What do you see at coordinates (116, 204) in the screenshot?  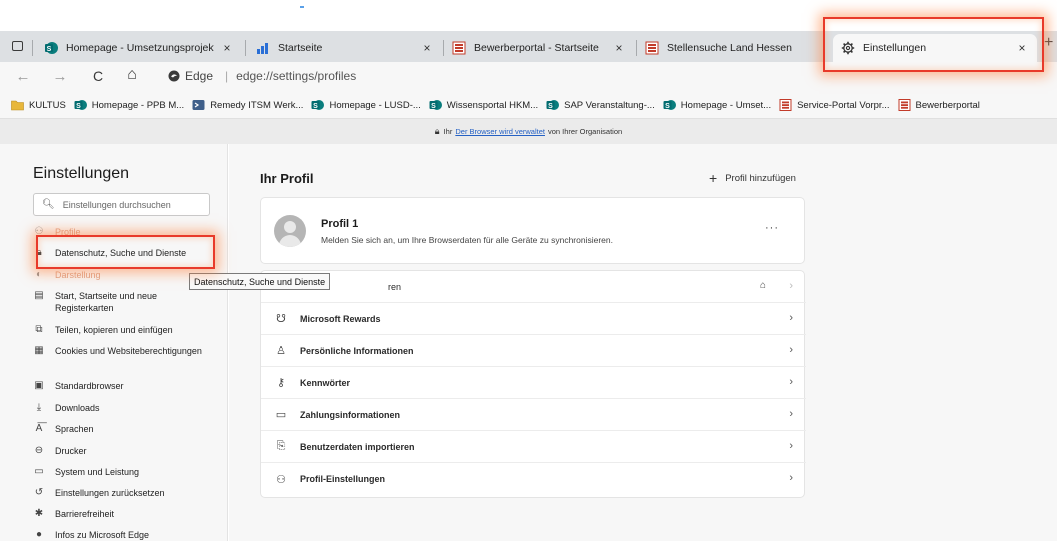 I see `search-placeholder: Einstellungen durchsuchen` at bounding box center [116, 204].